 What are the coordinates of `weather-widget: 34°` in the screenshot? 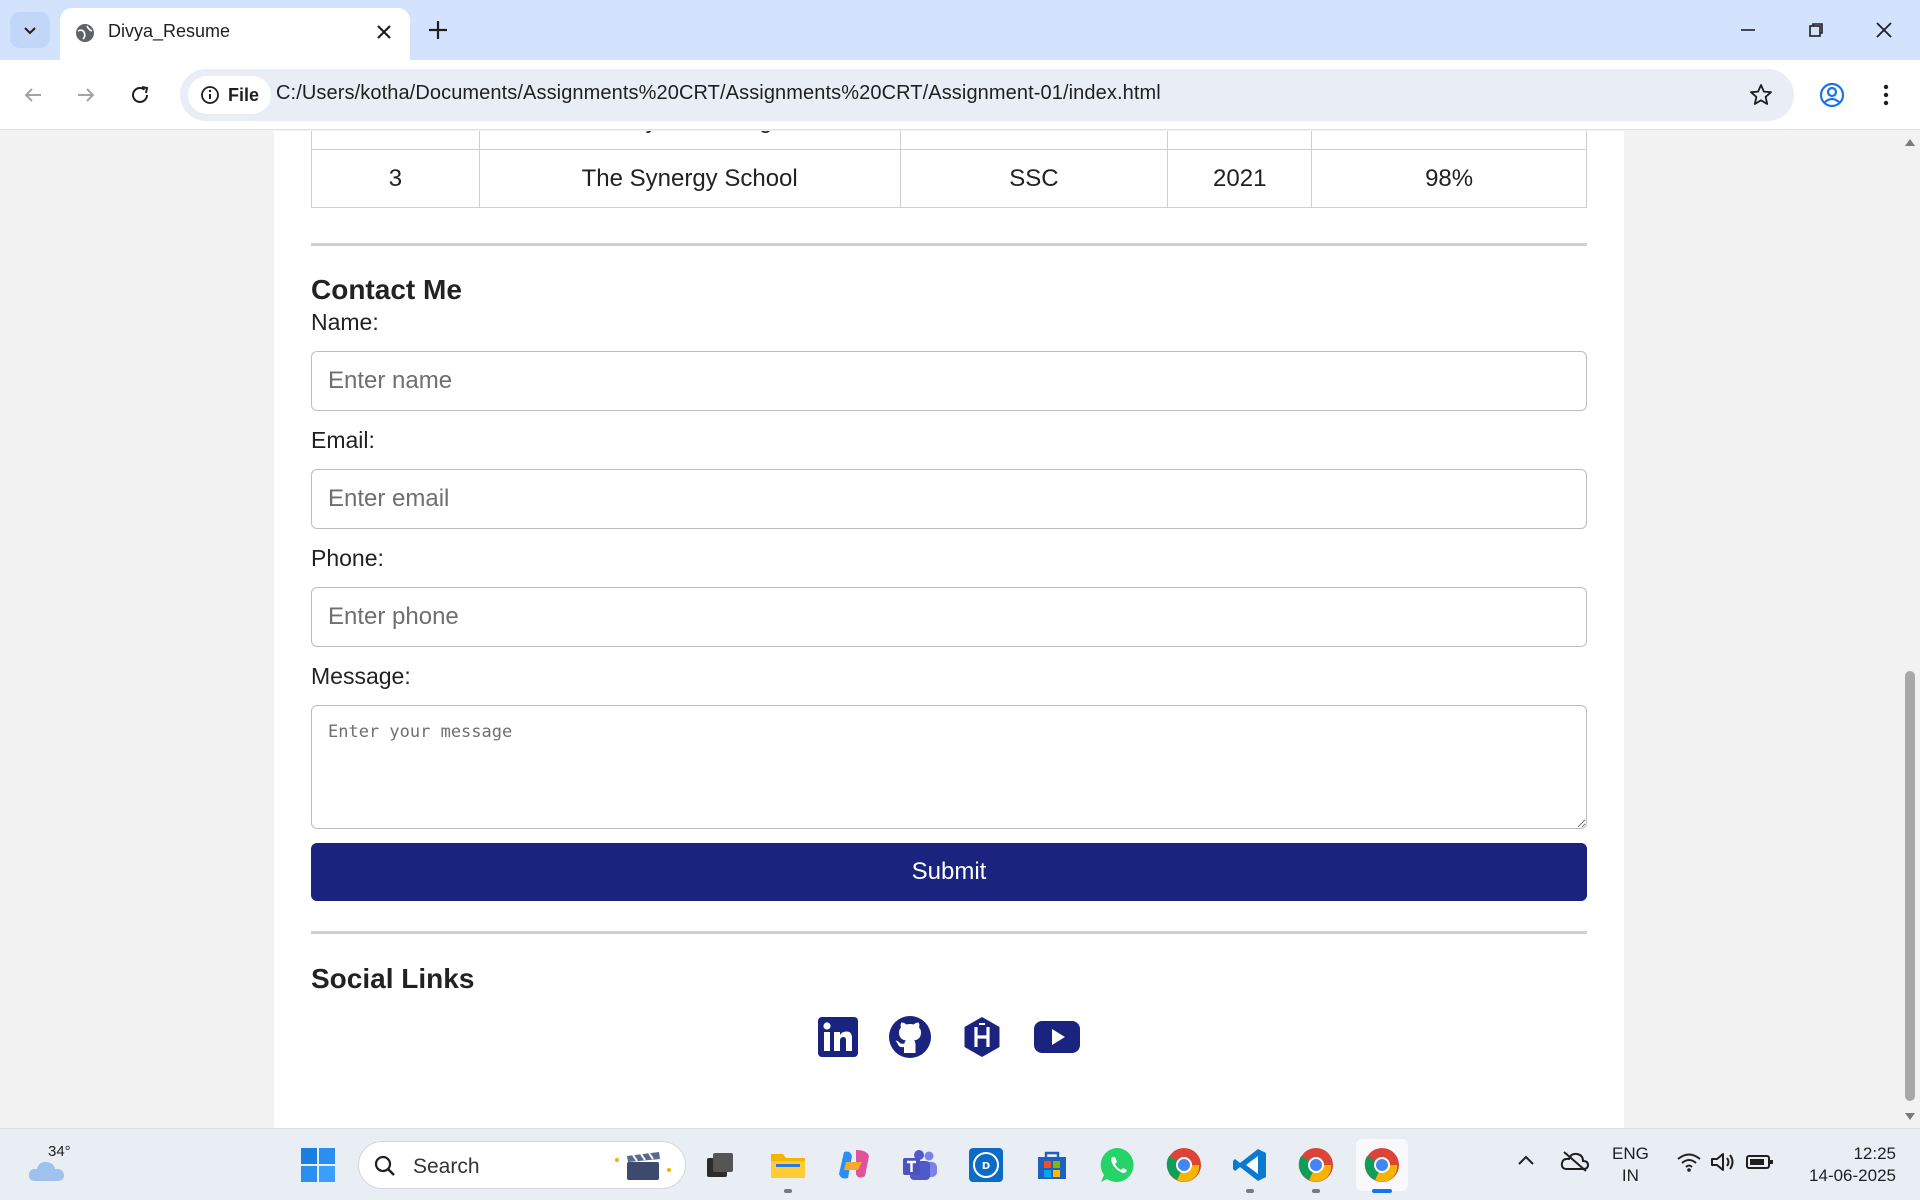 It's located at (56, 1165).